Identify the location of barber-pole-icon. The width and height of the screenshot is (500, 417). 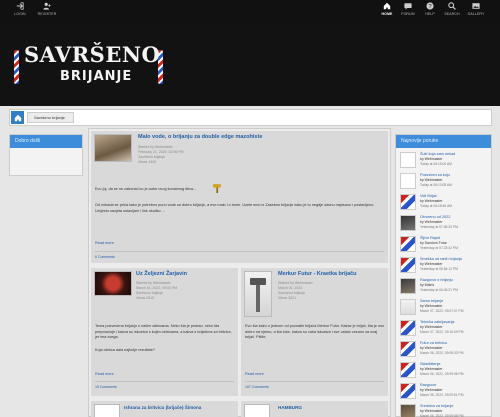
(16, 67).